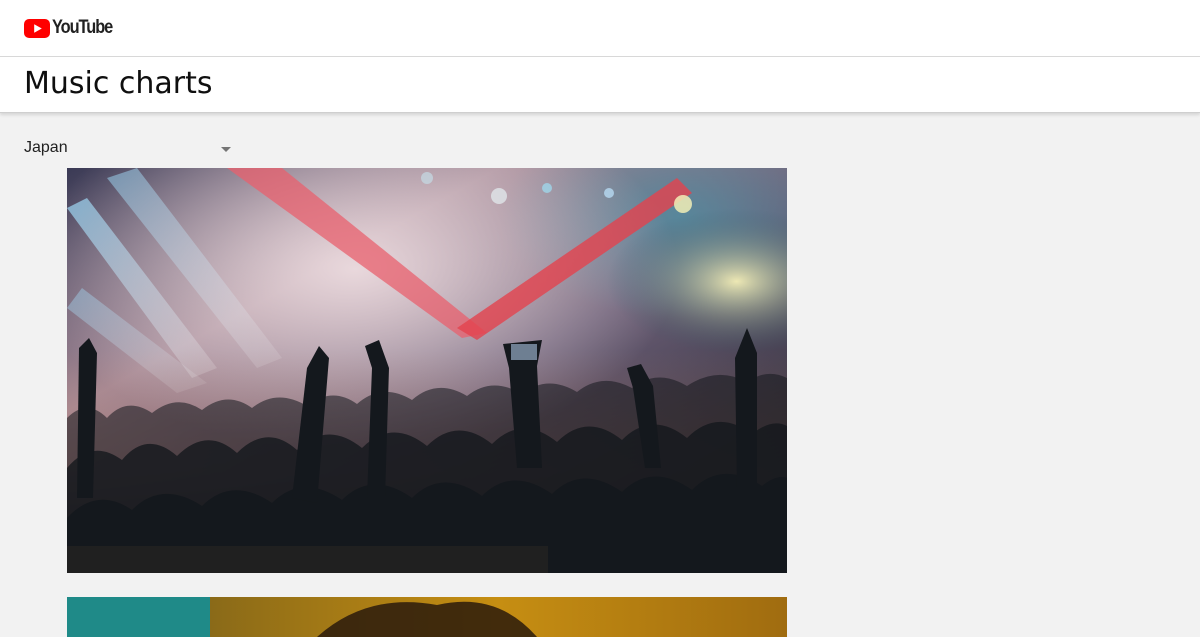 This screenshot has height=637, width=1200. I want to click on top-app-bar: YouTube, so click(600, 28).